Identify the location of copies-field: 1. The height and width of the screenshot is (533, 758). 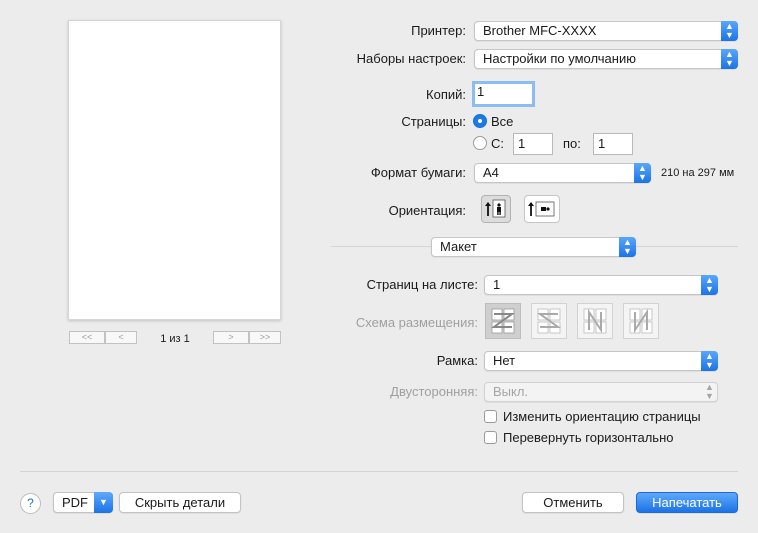
(503, 94).